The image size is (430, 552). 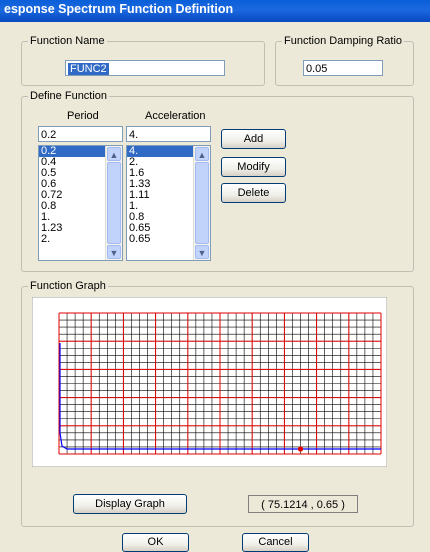 What do you see at coordinates (175, 116) in the screenshot?
I see `acceleration-header: Acceleration` at bounding box center [175, 116].